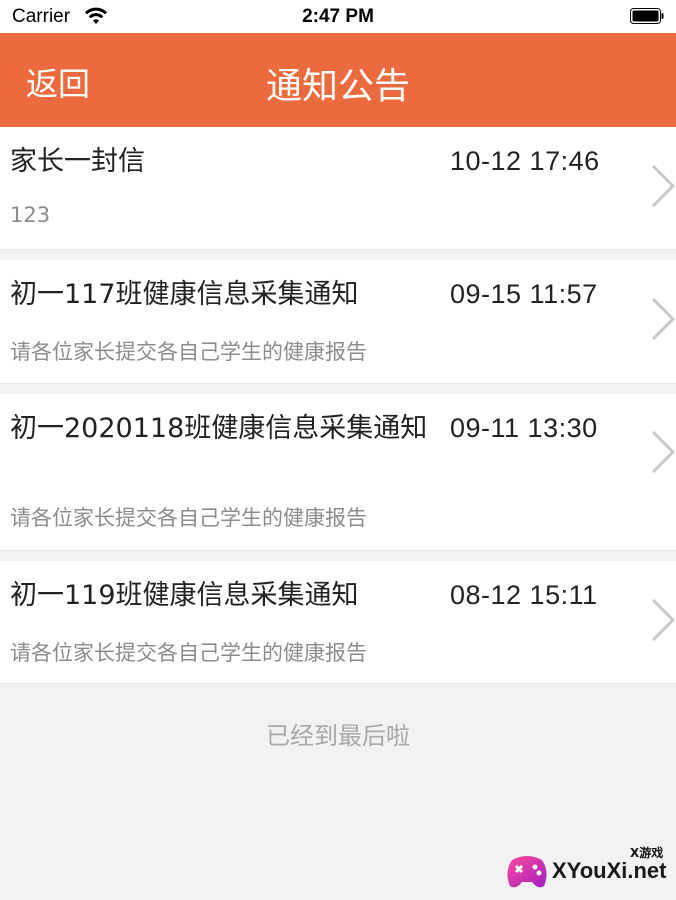 This screenshot has width=676, height=900. I want to click on status-bar: Carrier 2:47 PM, so click(338, 16).